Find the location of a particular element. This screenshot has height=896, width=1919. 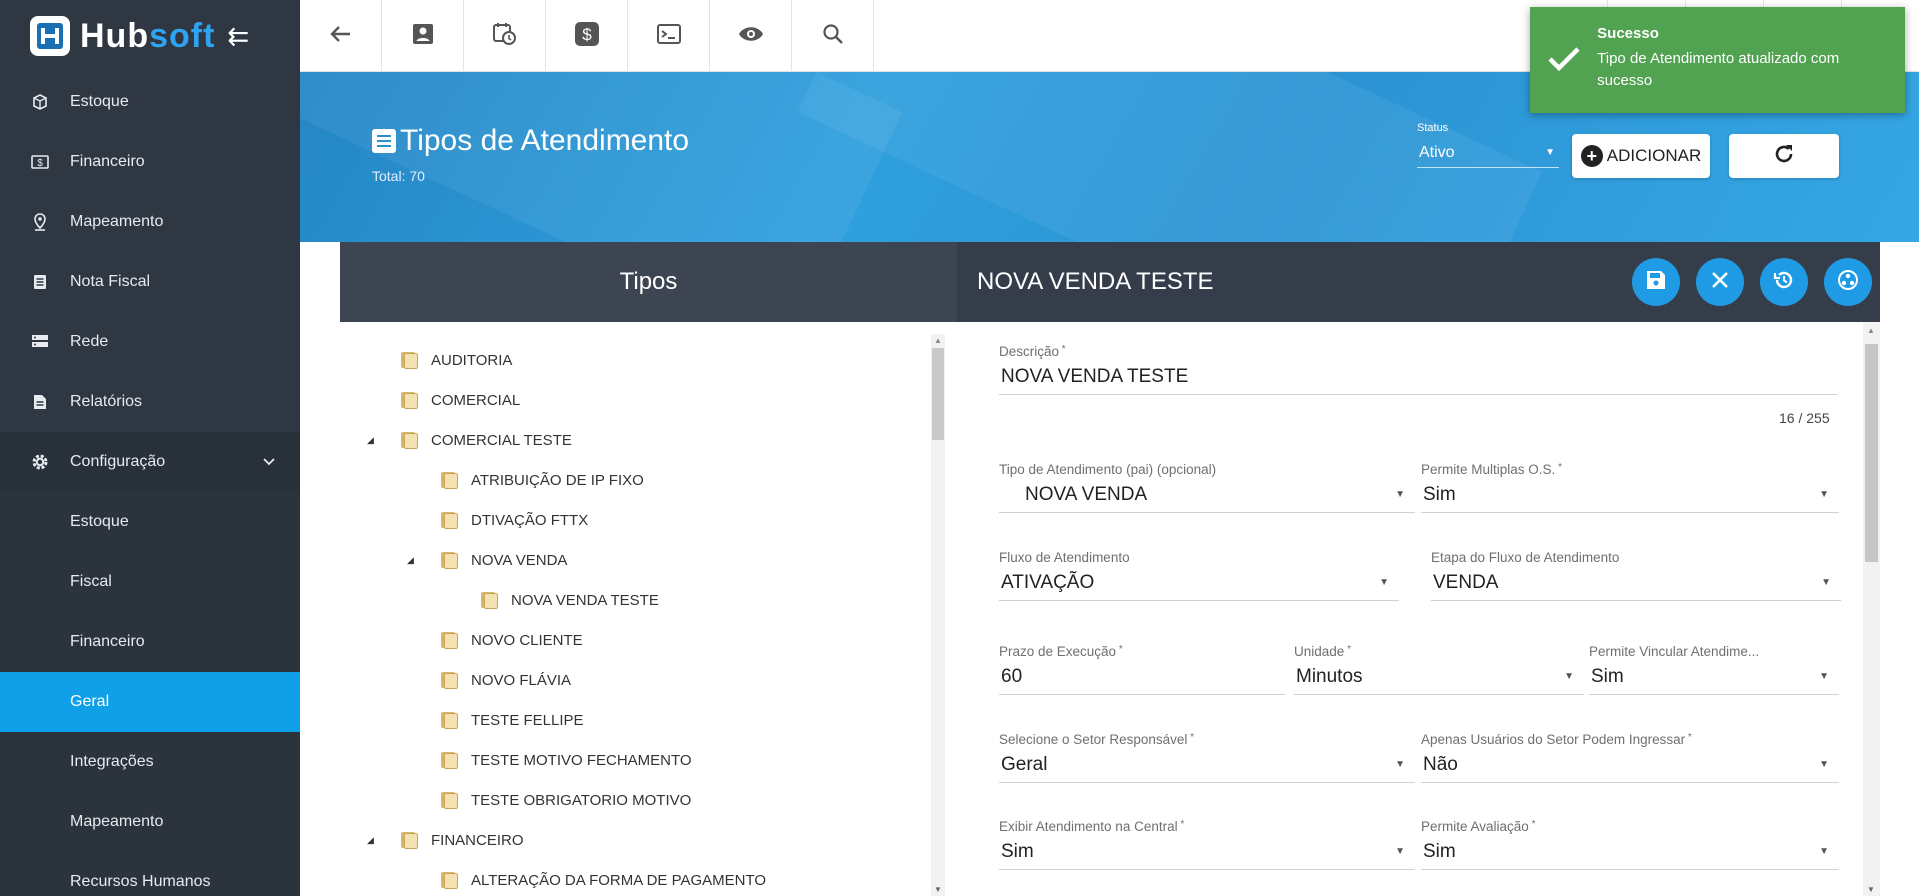

terminal-icon is located at coordinates (668, 36).